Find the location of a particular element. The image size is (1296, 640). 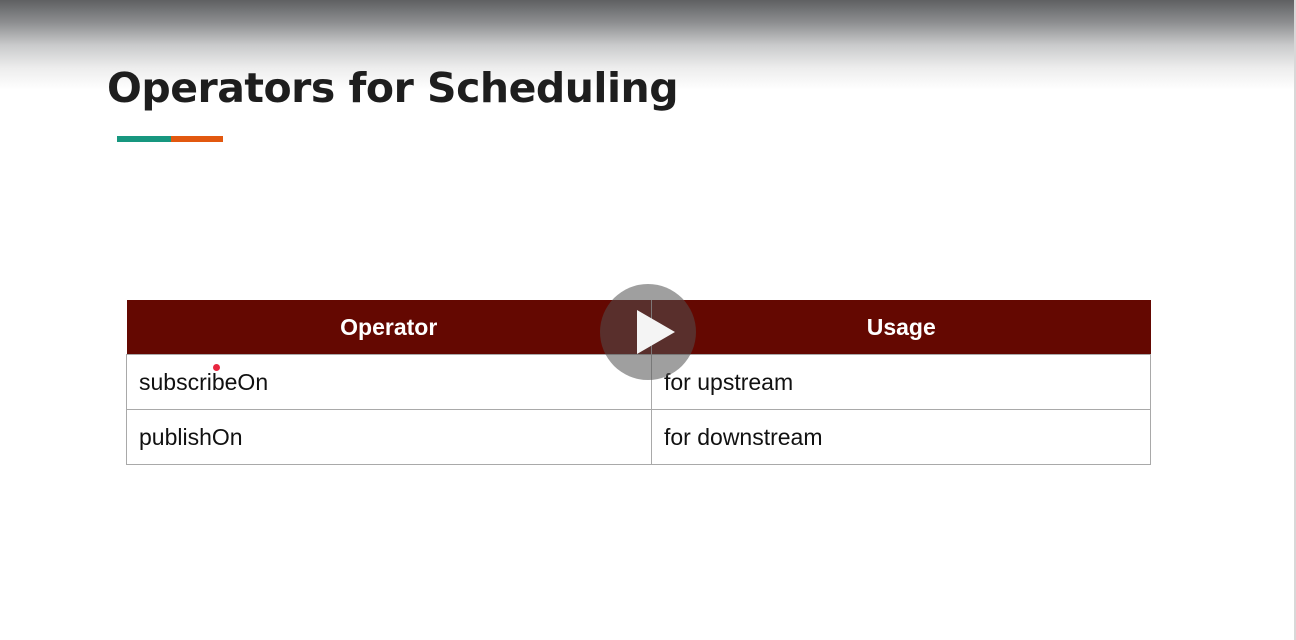

play-button is located at coordinates (648, 332).